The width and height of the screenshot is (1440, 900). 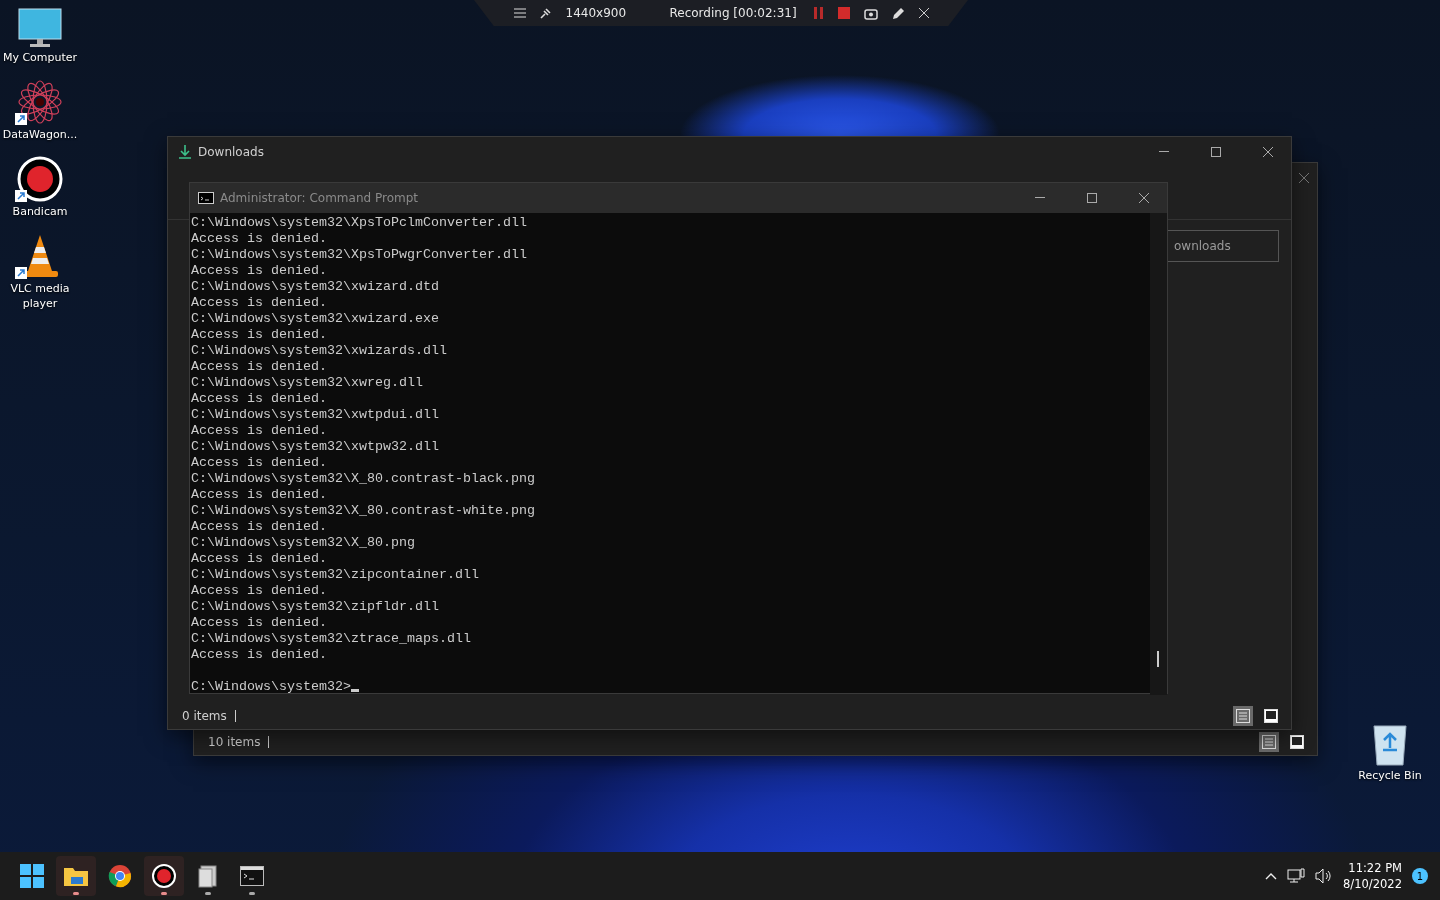 I want to click on camera-icon, so click(x=870, y=13).